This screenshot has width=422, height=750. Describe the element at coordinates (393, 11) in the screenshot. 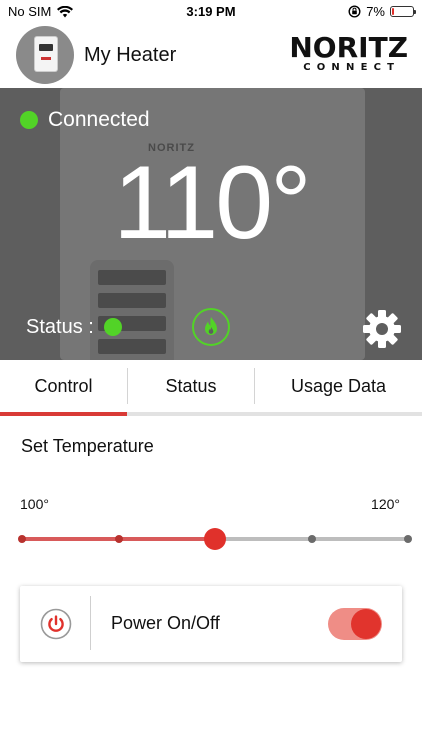

I see `battery-level` at that location.